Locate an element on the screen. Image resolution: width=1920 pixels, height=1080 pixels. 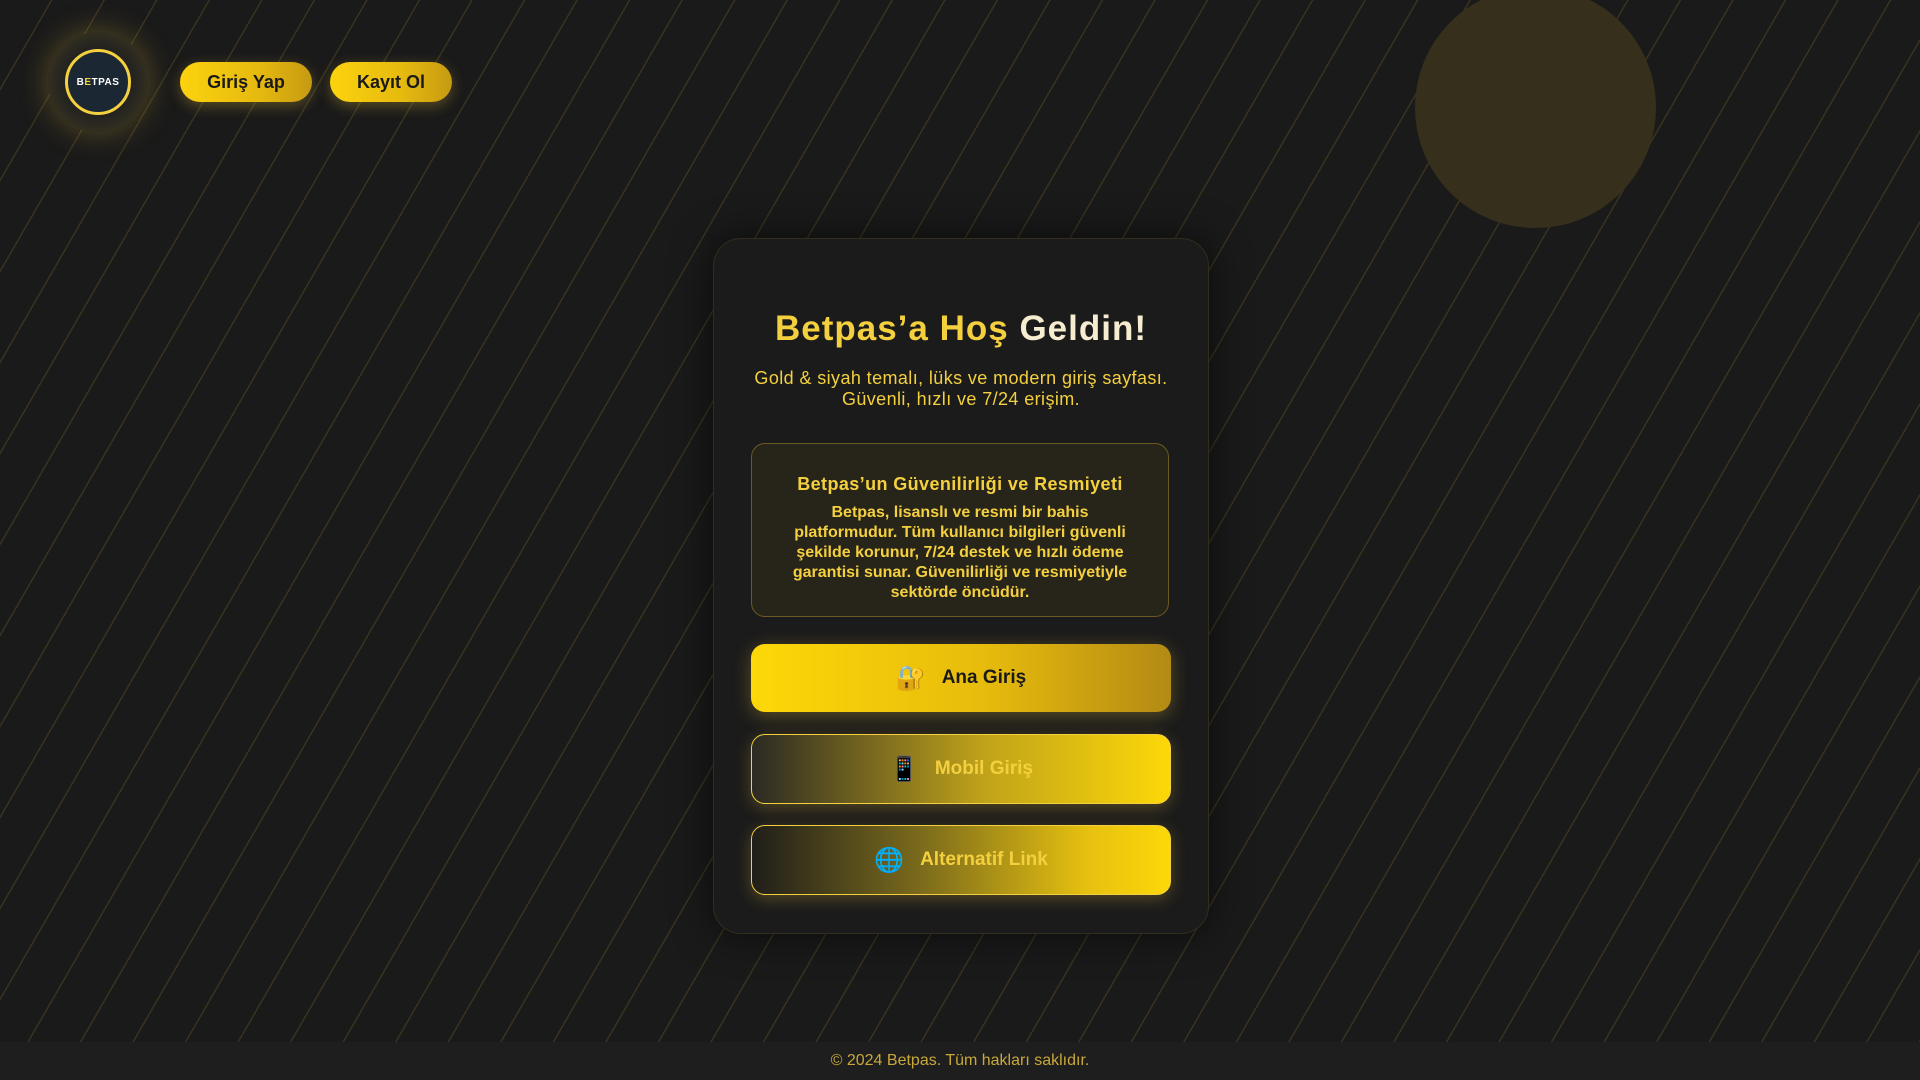
card-title-brand: Betpas’a Hoş is located at coordinates (891, 328).